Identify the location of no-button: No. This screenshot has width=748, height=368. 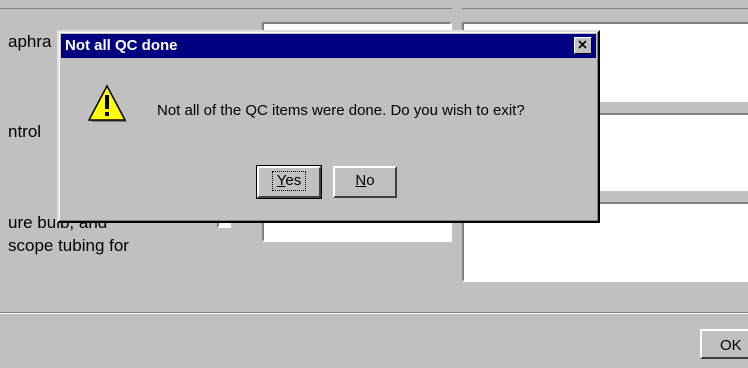
(365, 182).